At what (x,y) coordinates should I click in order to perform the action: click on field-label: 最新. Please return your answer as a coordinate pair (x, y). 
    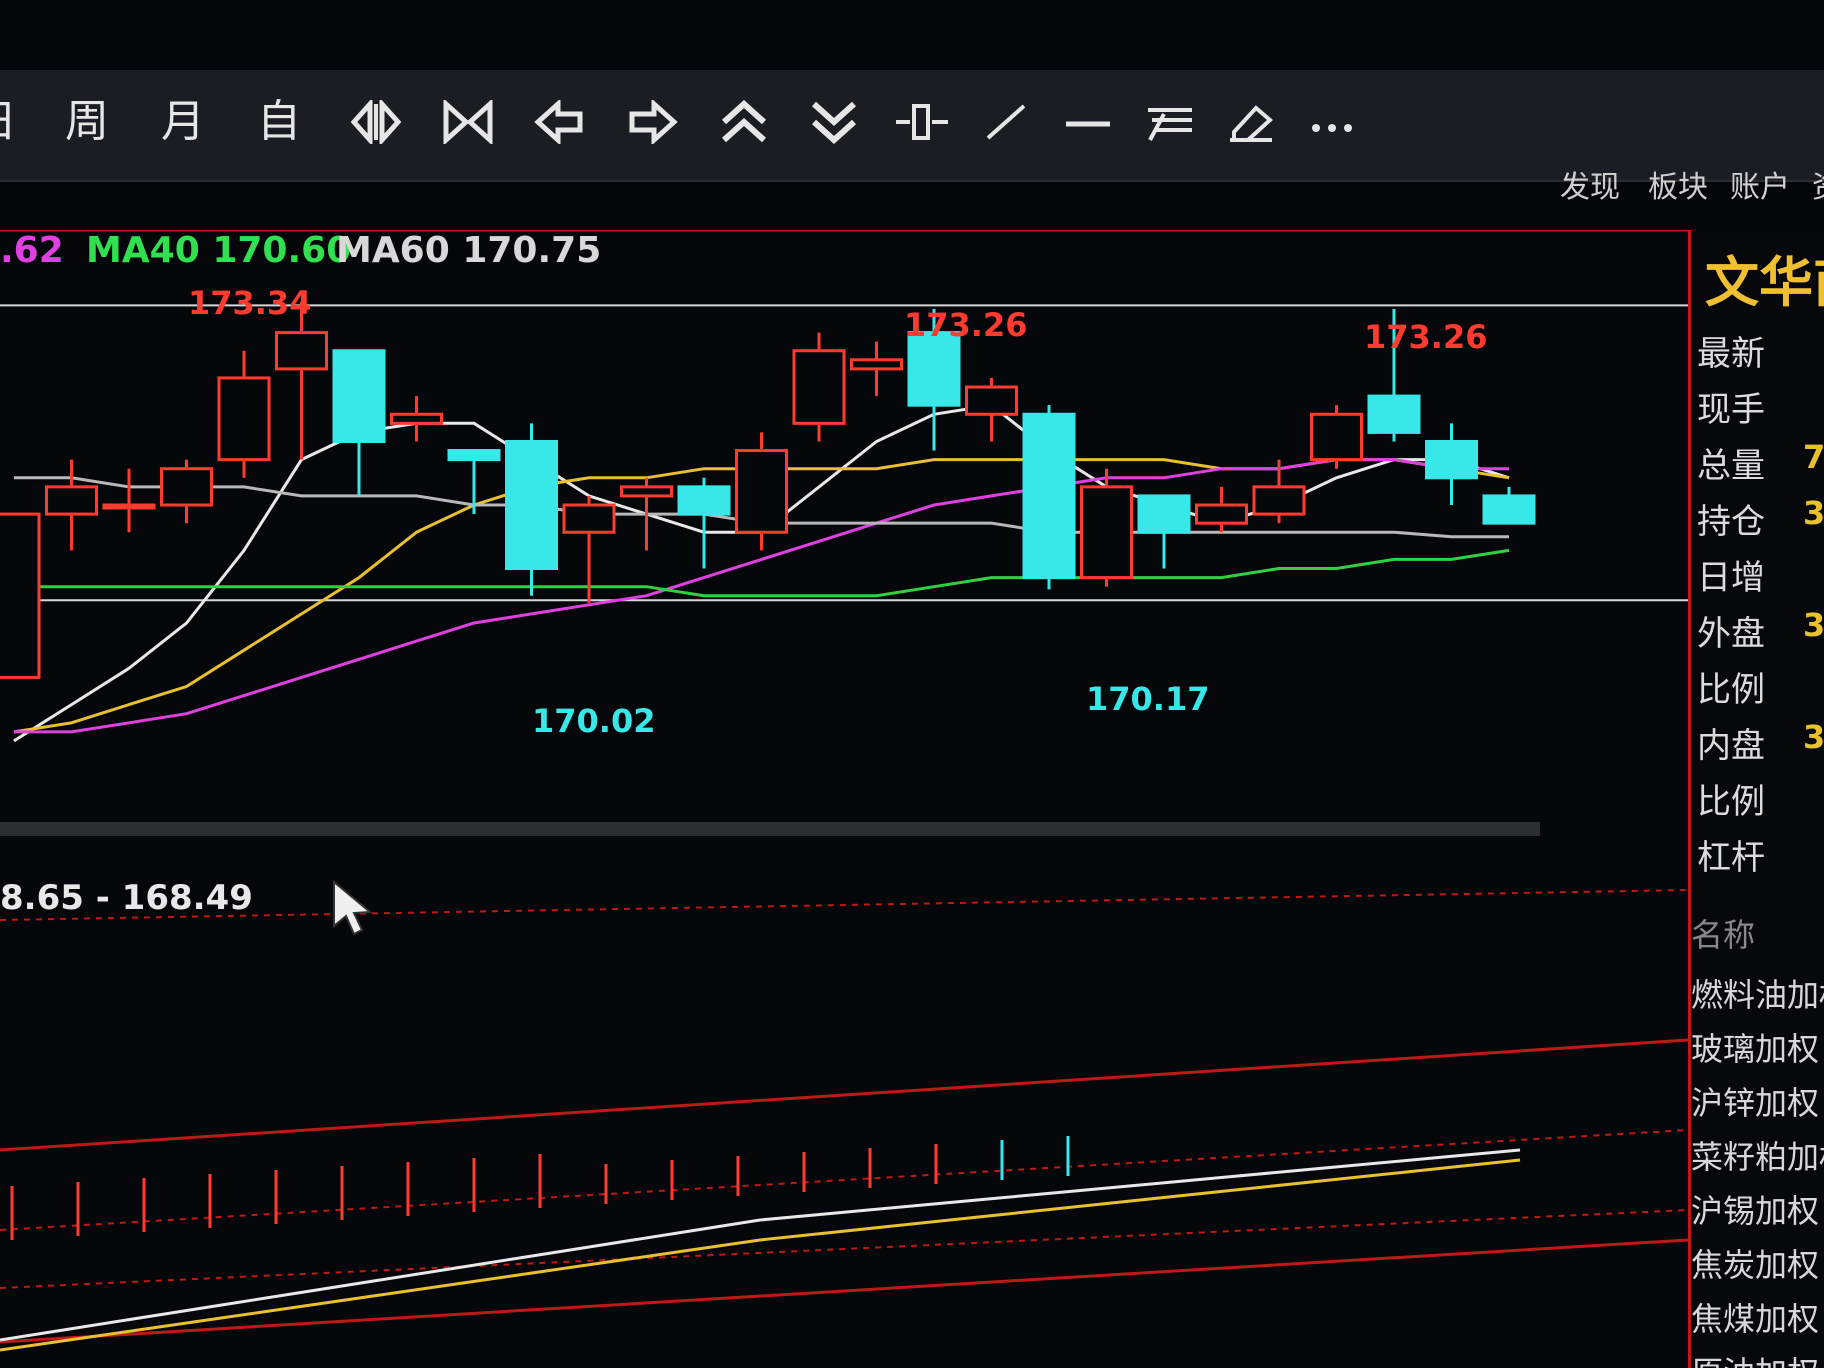
    Looking at the image, I should click on (1731, 354).